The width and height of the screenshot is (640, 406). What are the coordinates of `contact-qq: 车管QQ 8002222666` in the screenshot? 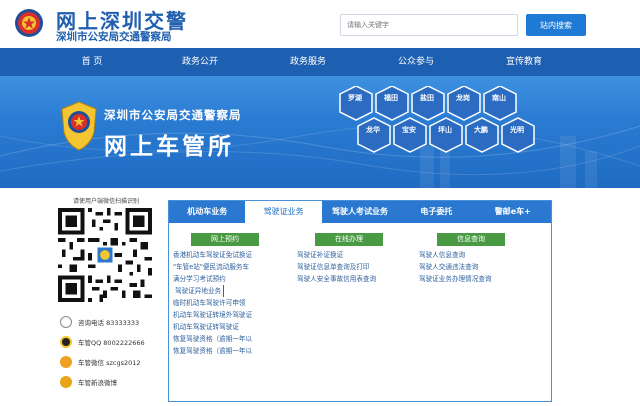 It's located at (106, 342).